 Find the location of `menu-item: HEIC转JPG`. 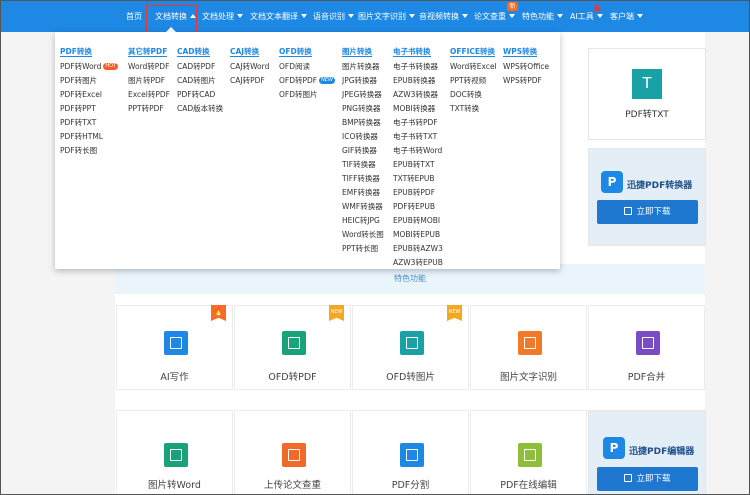

menu-item: HEIC转JPG is located at coordinates (363, 221).